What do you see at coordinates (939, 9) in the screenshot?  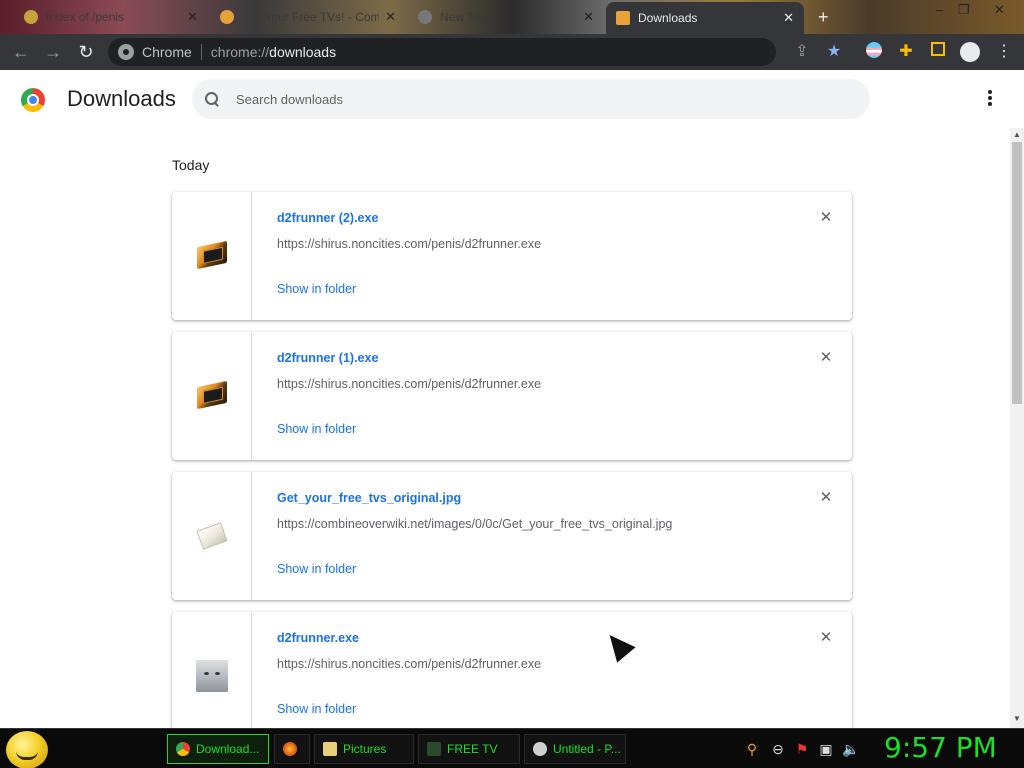 I see `minimize-button: –` at bounding box center [939, 9].